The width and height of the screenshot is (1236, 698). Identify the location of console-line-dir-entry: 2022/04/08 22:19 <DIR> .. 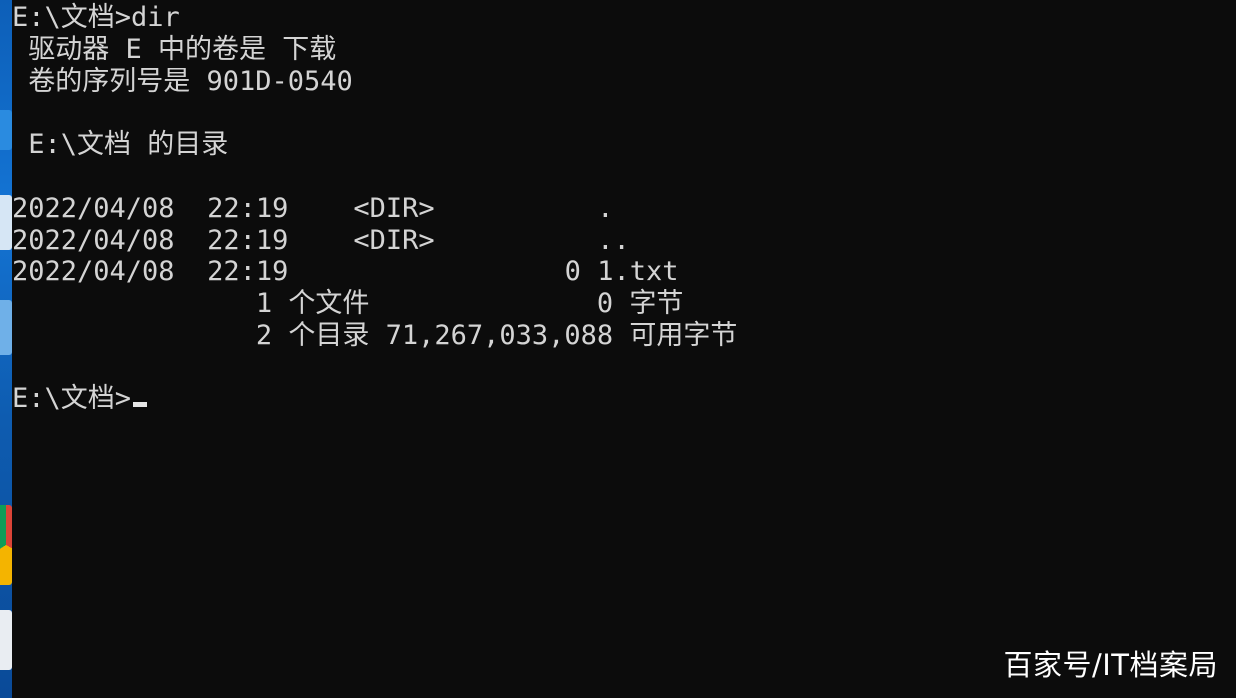
(313, 208).